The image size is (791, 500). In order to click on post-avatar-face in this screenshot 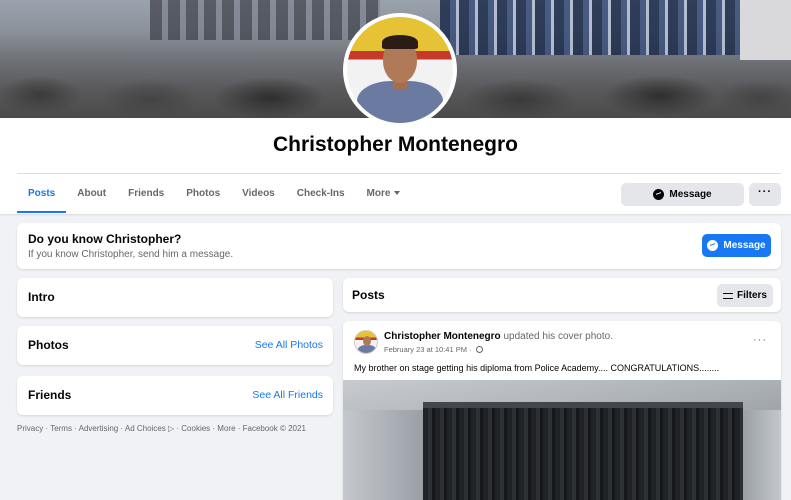, I will do `click(367, 341)`.